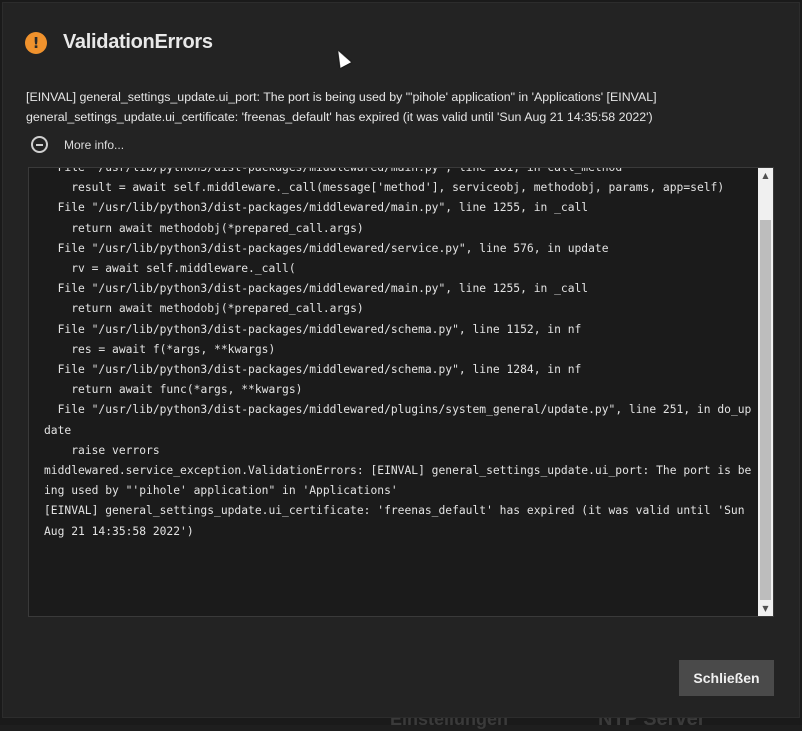 This screenshot has height=731, width=802. I want to click on scroll-up-arrow-icon: ▲, so click(765, 175).